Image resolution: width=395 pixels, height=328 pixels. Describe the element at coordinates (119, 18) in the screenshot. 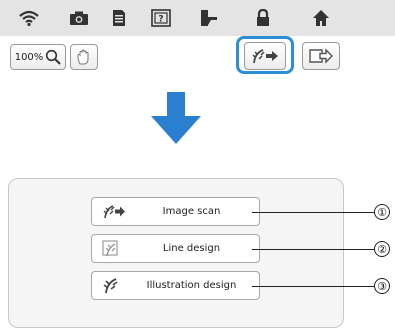

I see `document-icon` at that location.